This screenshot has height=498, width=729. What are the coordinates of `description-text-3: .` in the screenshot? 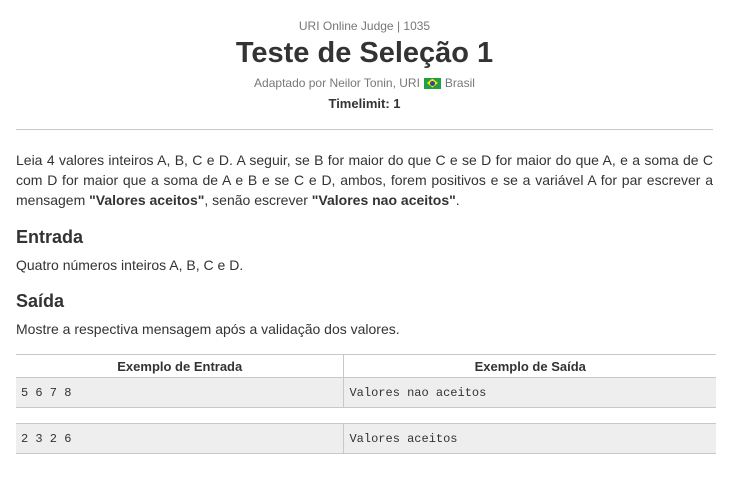 It's located at (457, 200).